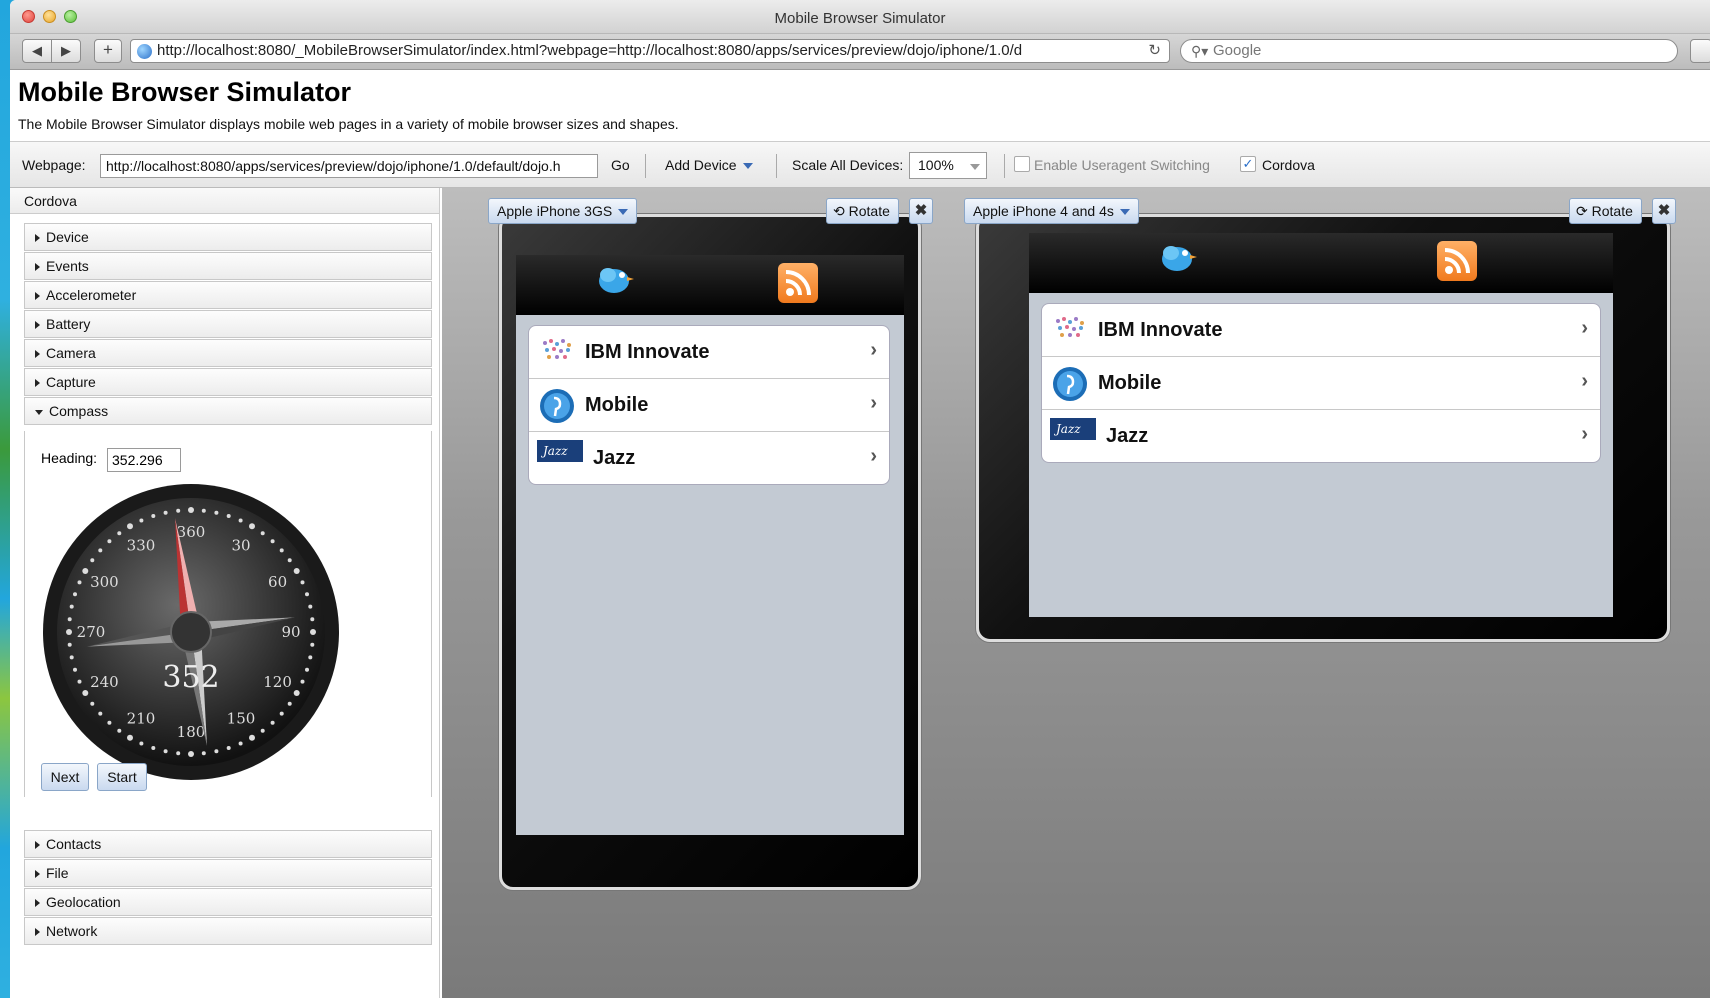 Image resolution: width=1710 pixels, height=998 pixels. What do you see at coordinates (228, 931) in the screenshot?
I see `section-network: Network` at bounding box center [228, 931].